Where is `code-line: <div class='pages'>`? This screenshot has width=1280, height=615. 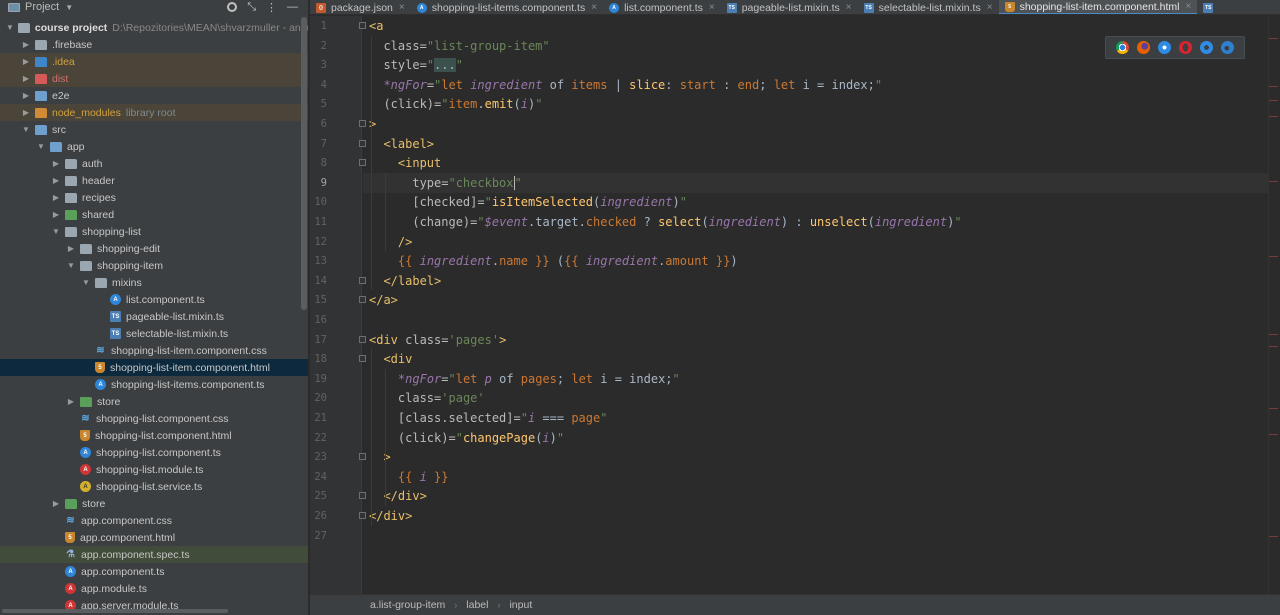
code-line: <div class='pages'> is located at coordinates (437, 340).